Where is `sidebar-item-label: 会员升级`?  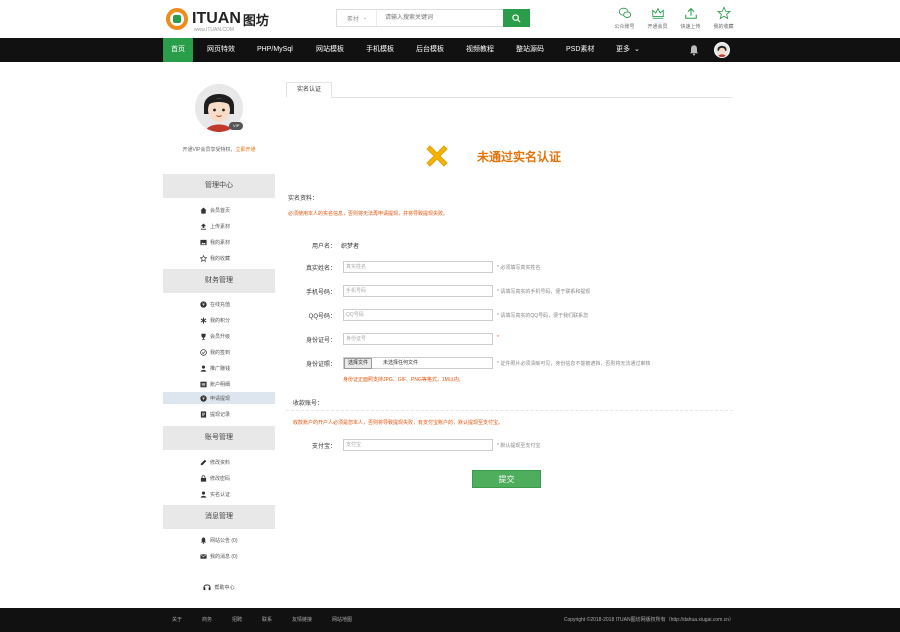
sidebar-item-label: 会员升级 is located at coordinates (220, 336).